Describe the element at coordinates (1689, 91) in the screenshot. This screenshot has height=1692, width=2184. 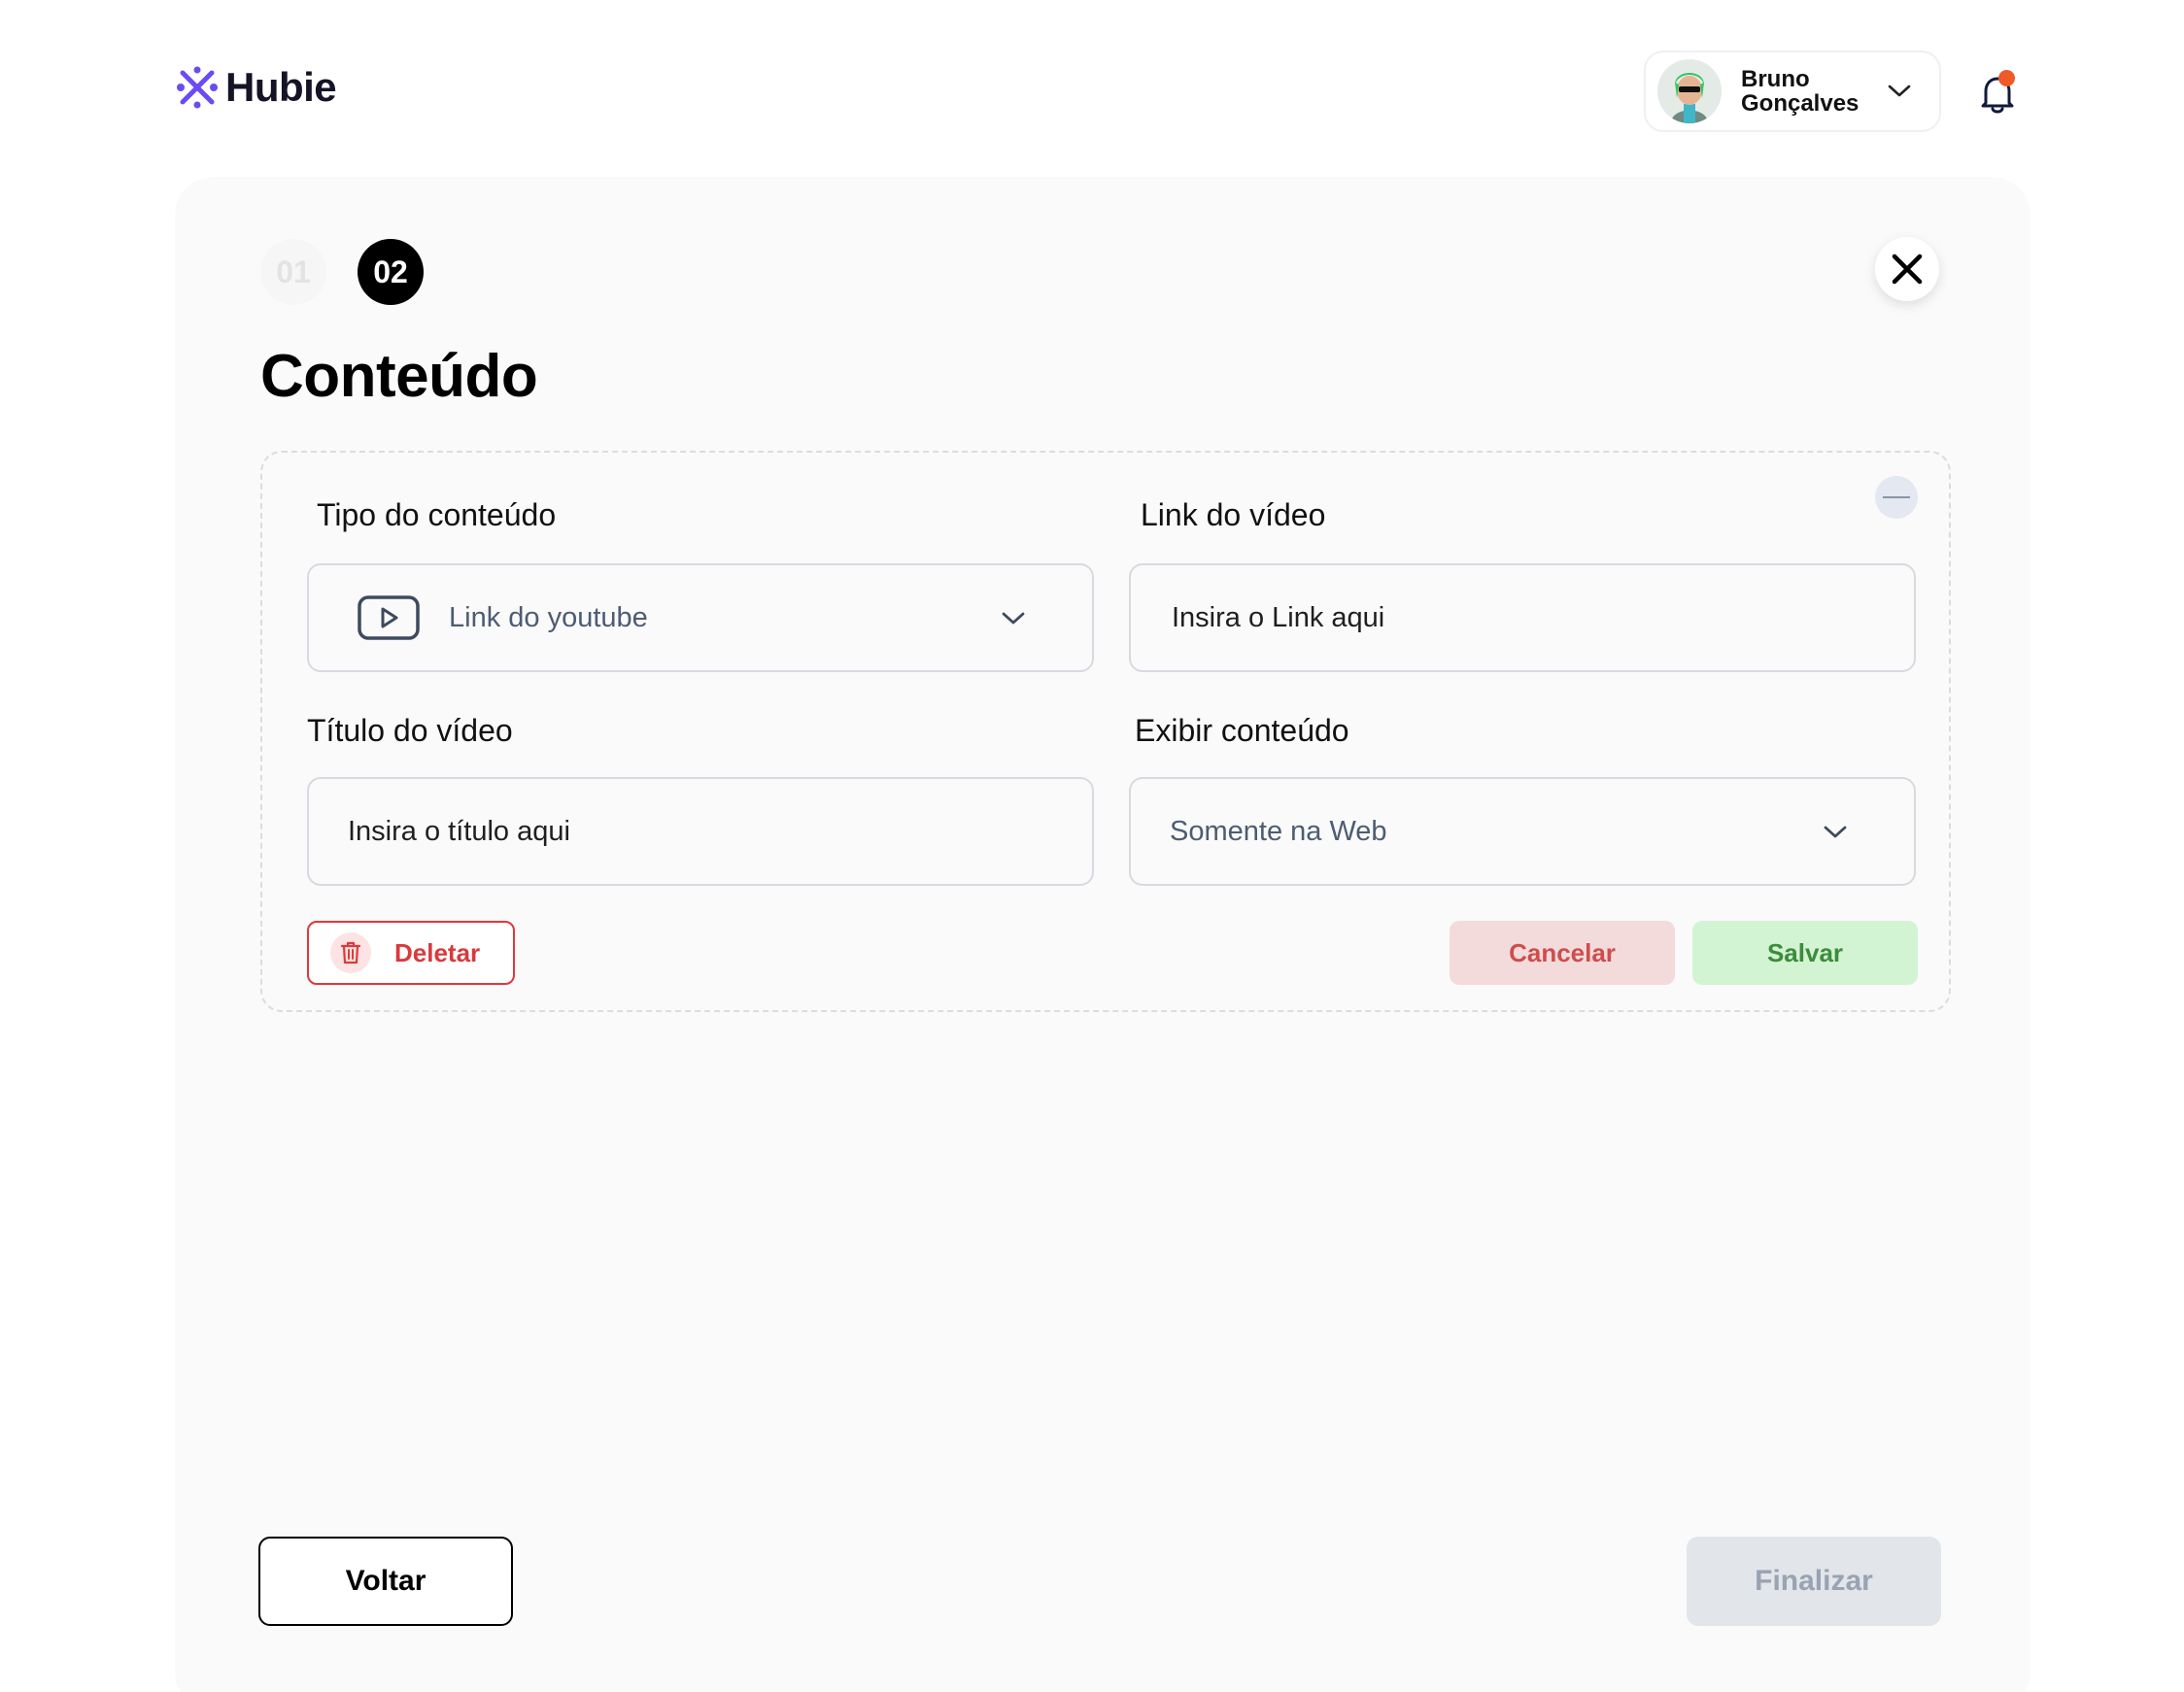
I see `avatar` at that location.